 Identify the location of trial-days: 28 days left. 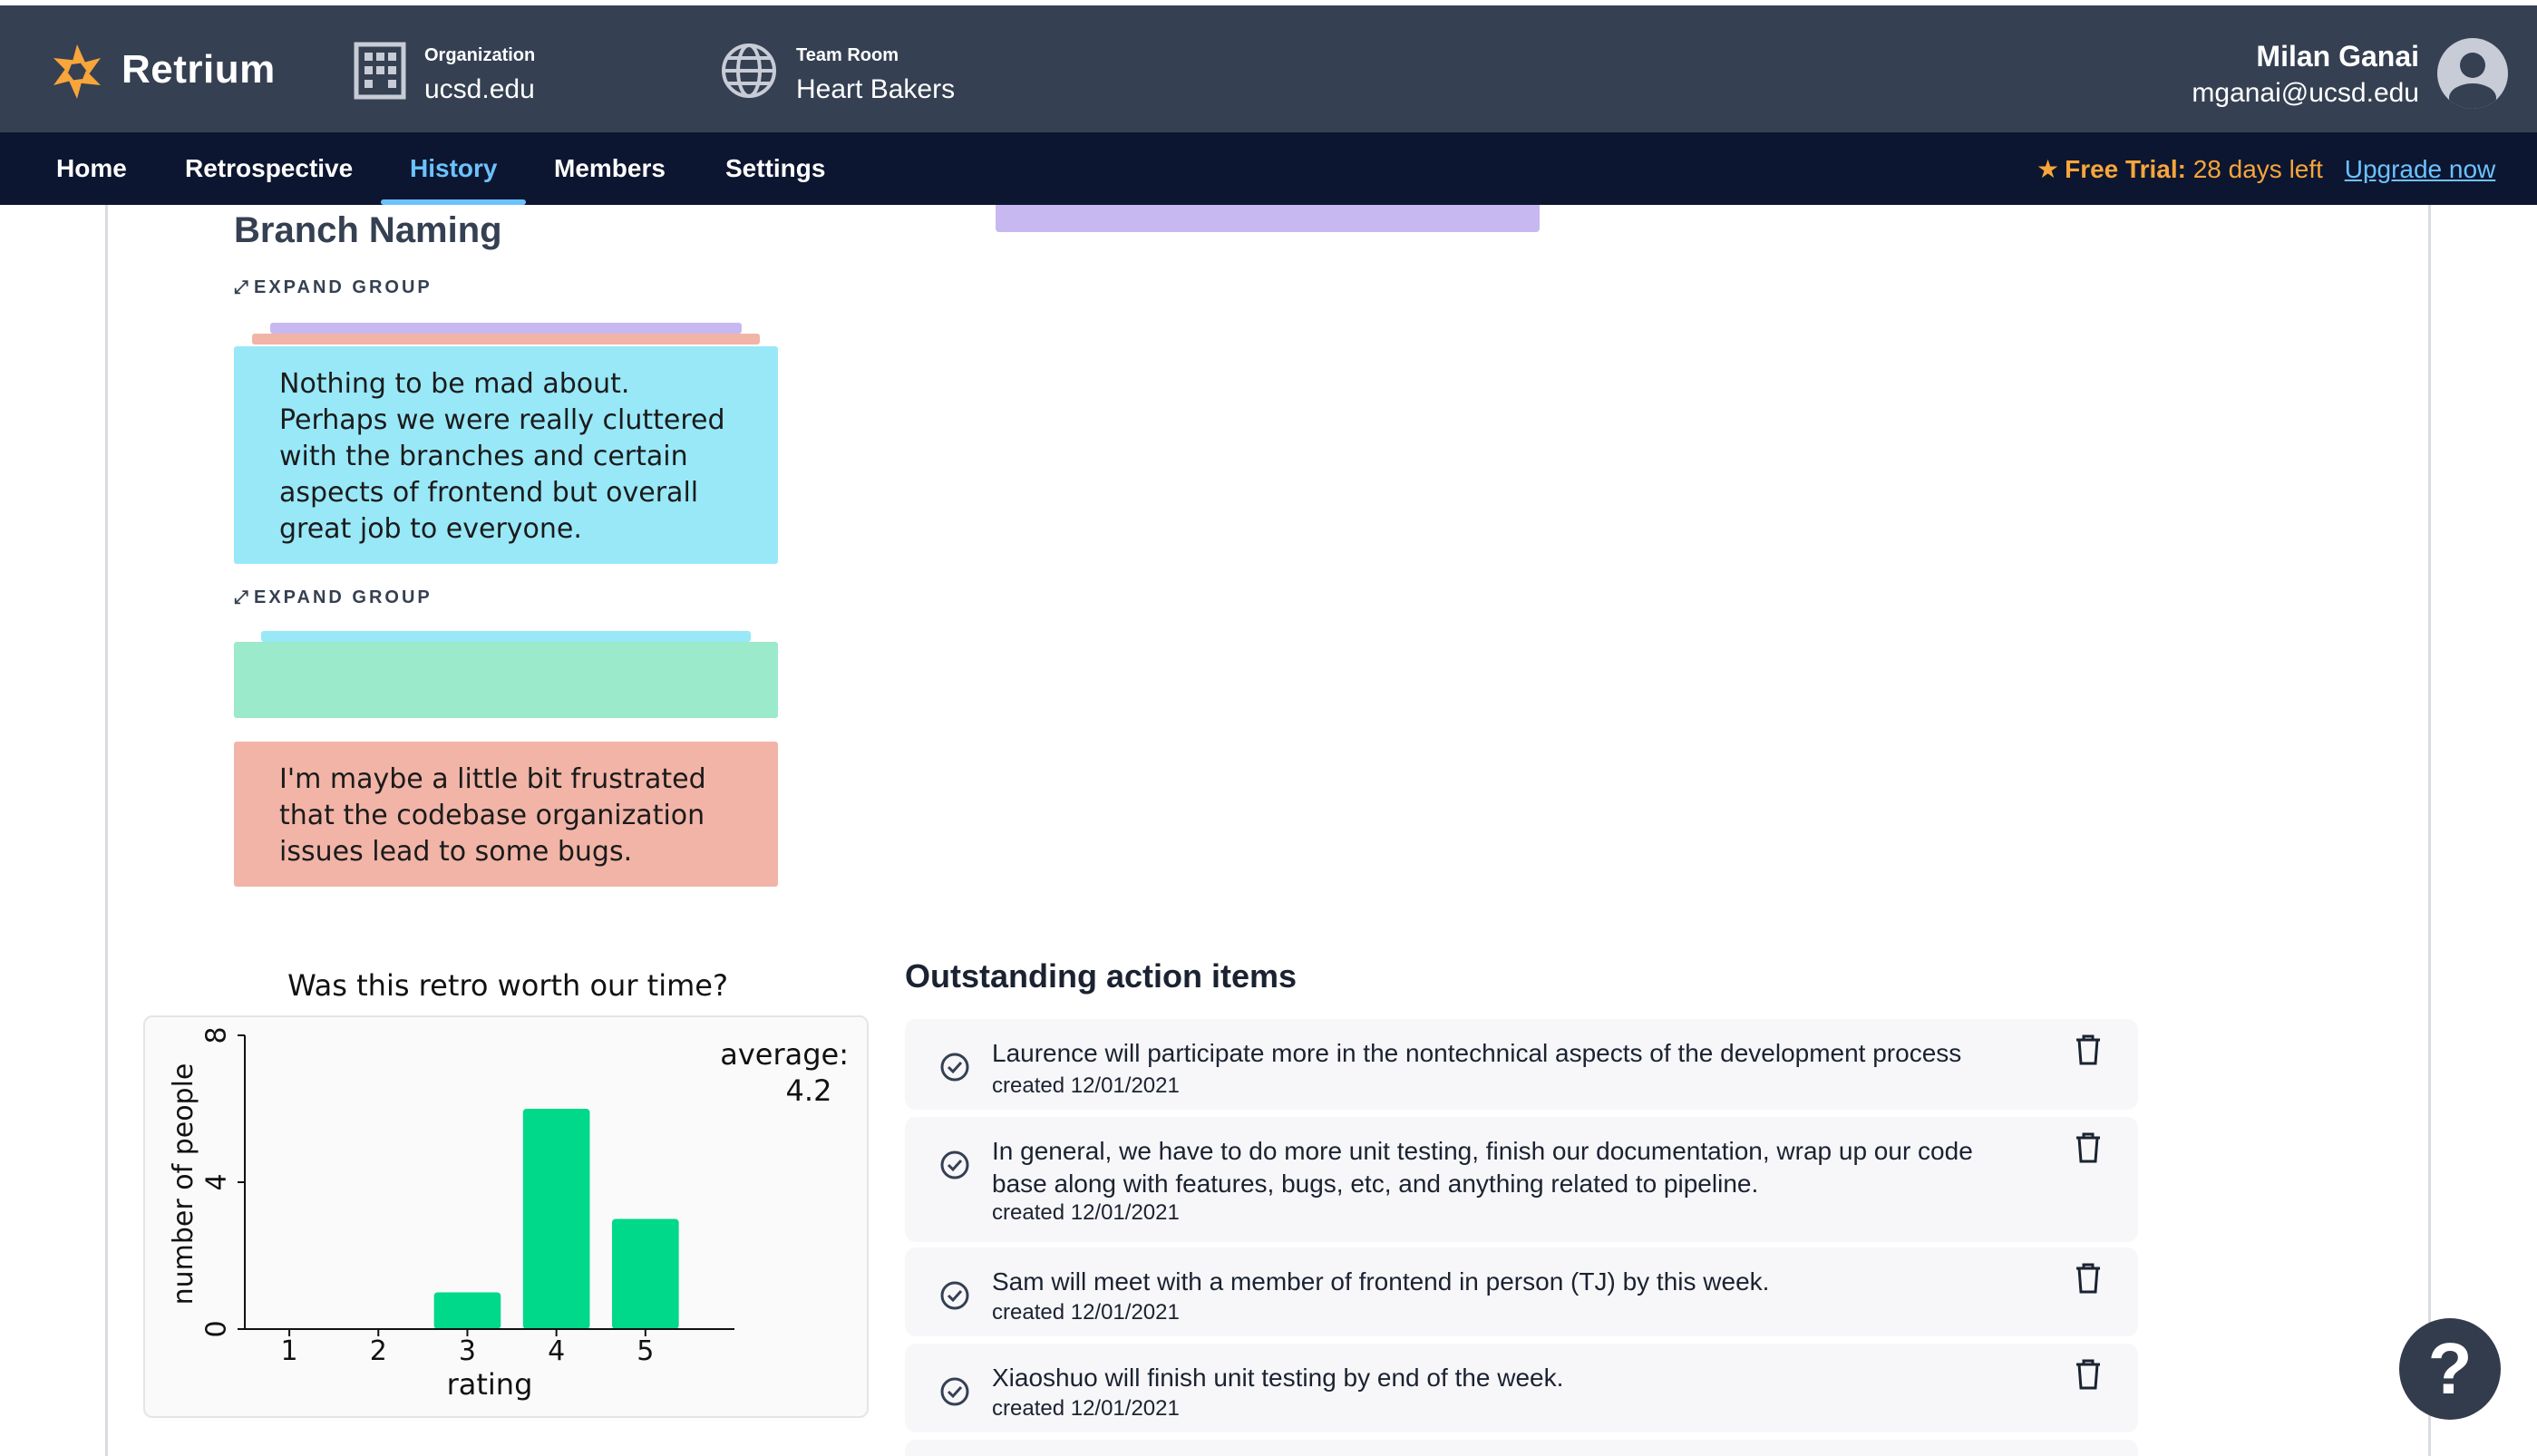
(2257, 169).